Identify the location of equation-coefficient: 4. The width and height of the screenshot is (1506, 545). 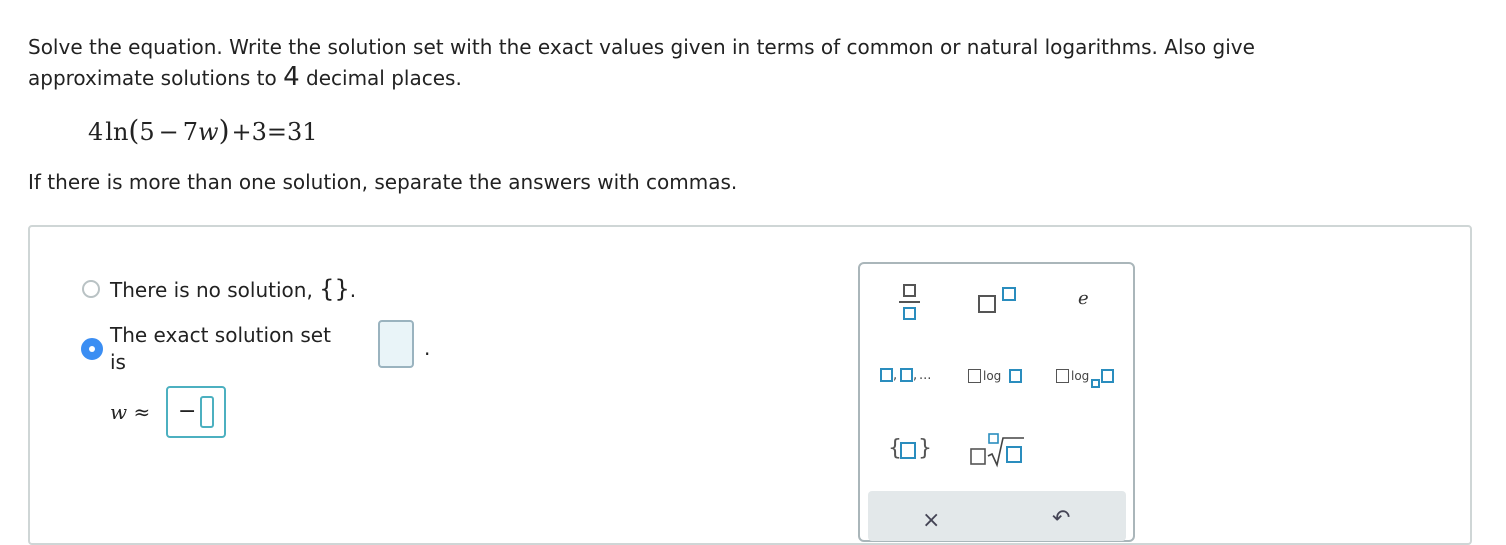
(96, 132).